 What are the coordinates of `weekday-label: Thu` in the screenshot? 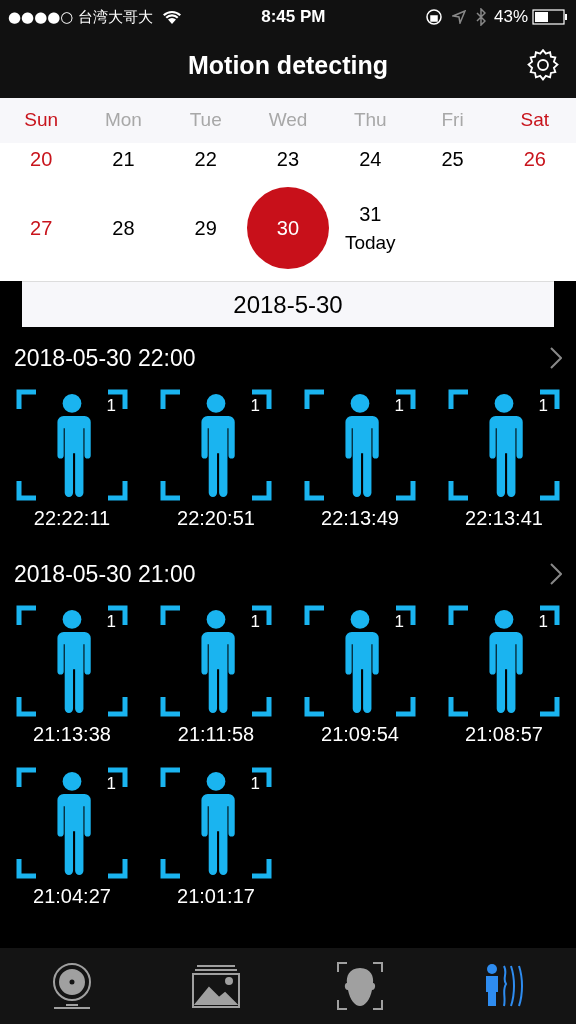 It's located at (370, 120).